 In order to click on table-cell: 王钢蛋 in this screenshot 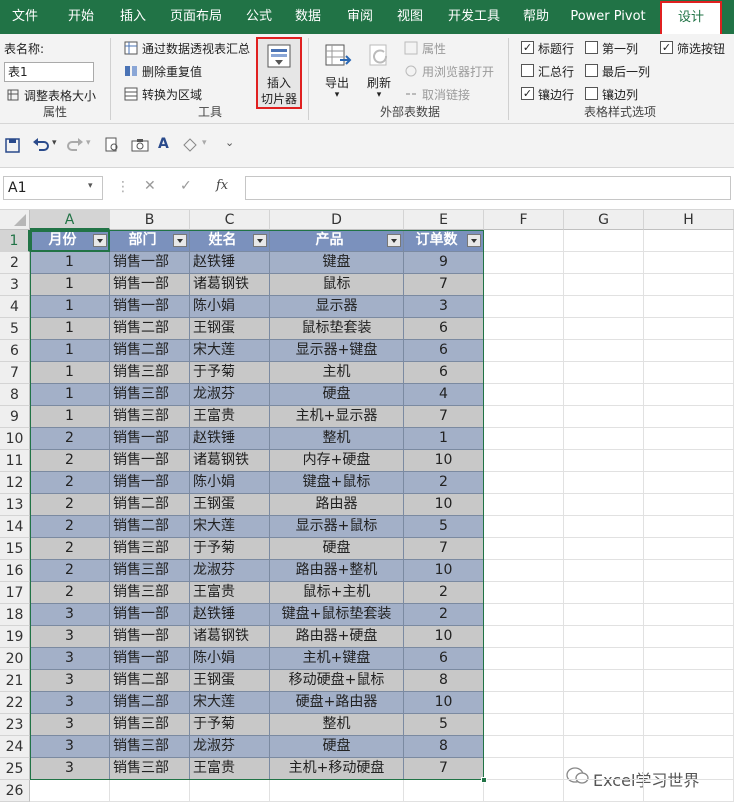, I will do `click(230, 505)`.